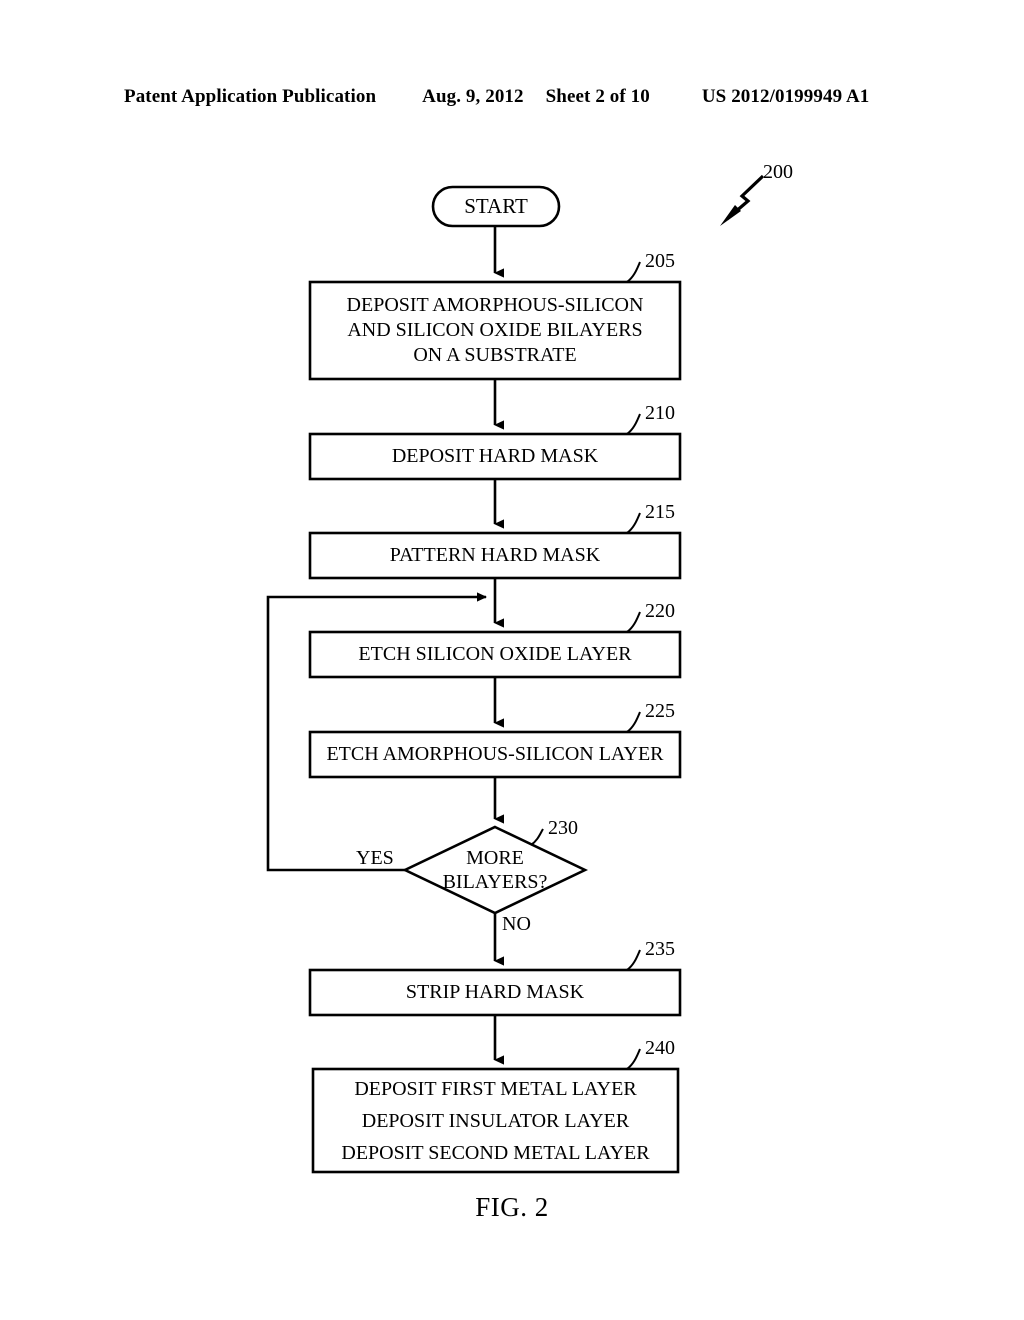  What do you see at coordinates (375, 858) in the screenshot?
I see `branch-label-yes: YES` at bounding box center [375, 858].